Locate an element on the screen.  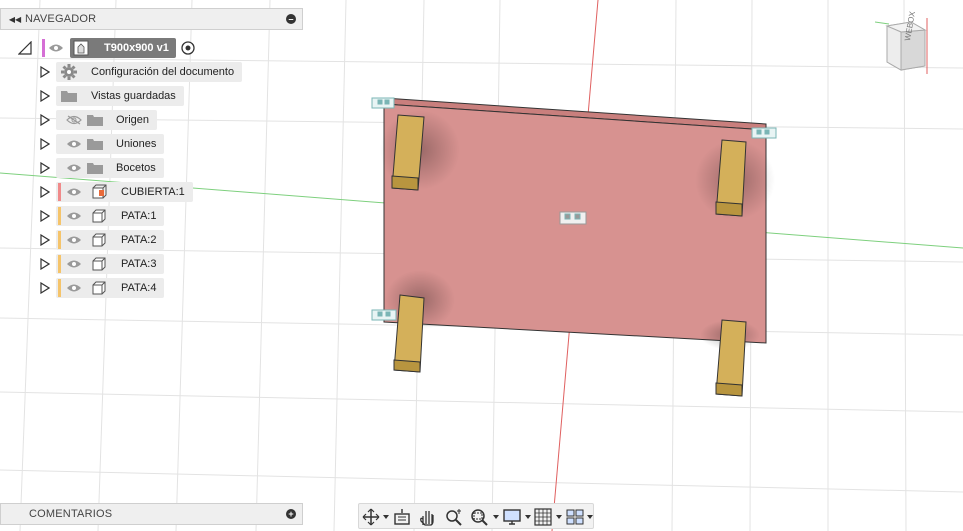
tree-item: Bocetos is located at coordinates (151, 168).